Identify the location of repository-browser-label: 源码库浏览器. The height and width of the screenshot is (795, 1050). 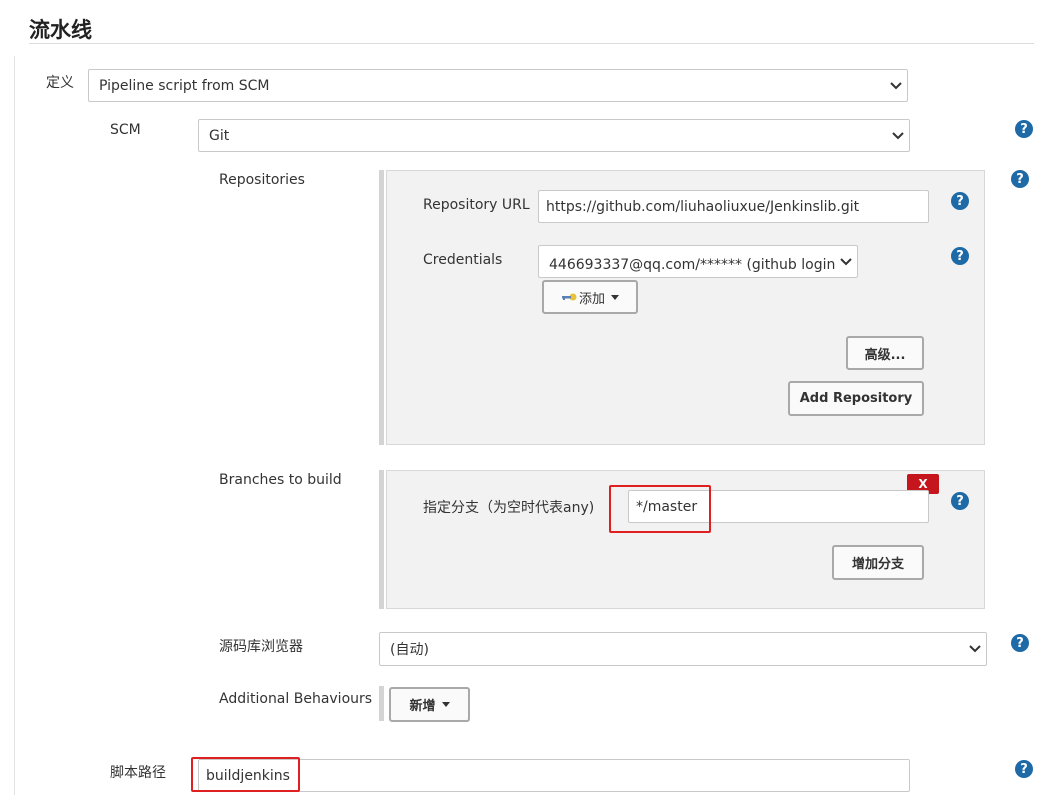
(261, 647).